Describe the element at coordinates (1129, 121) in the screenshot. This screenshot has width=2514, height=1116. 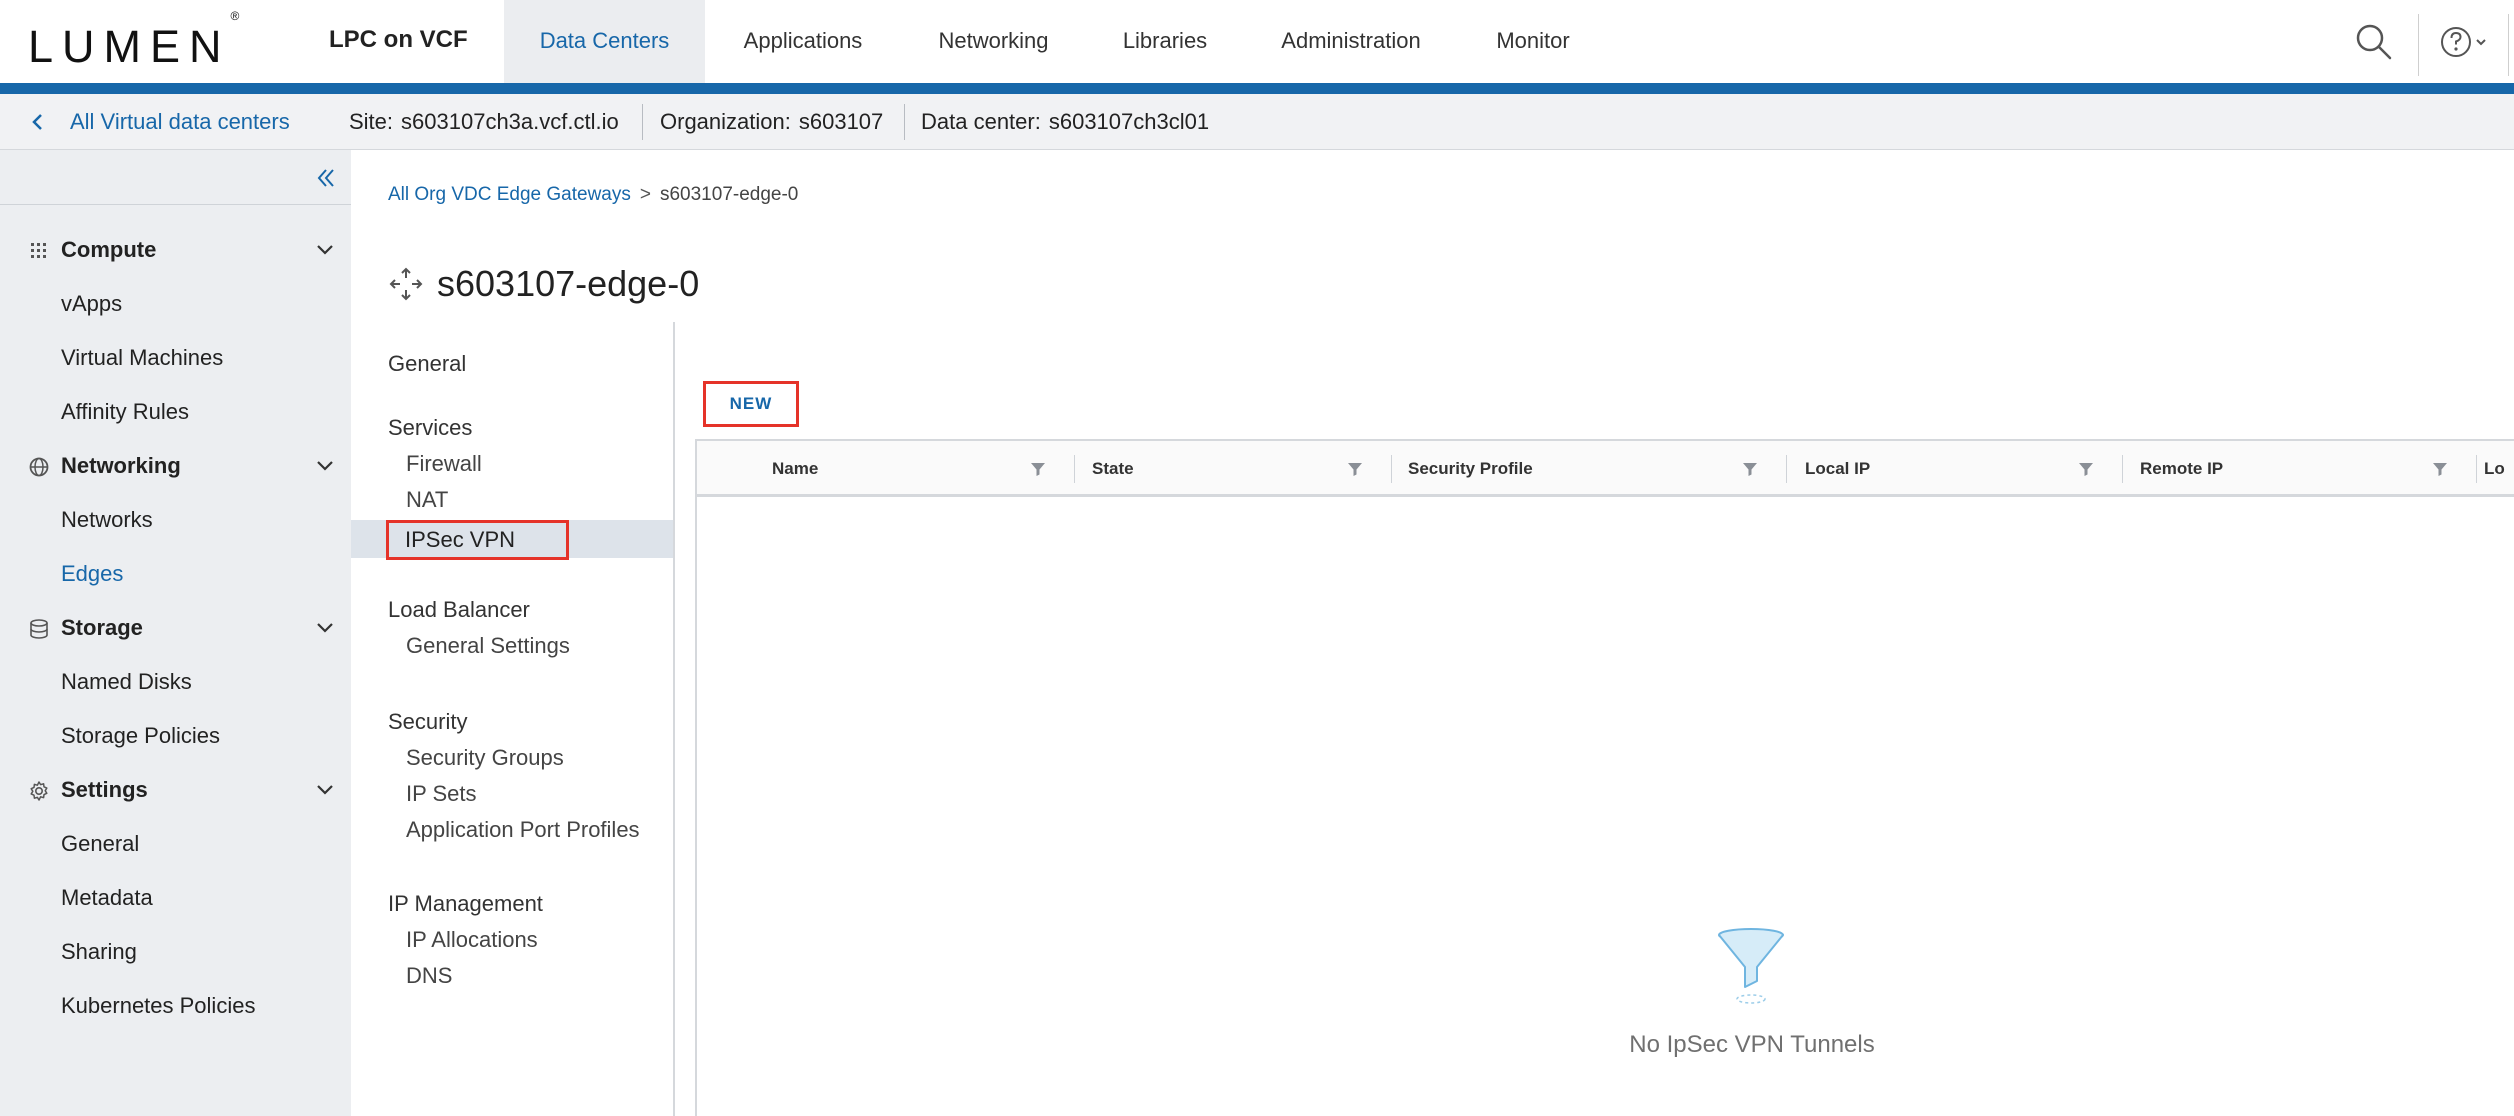
I see `data-center-value: s603107ch3cl01` at that location.